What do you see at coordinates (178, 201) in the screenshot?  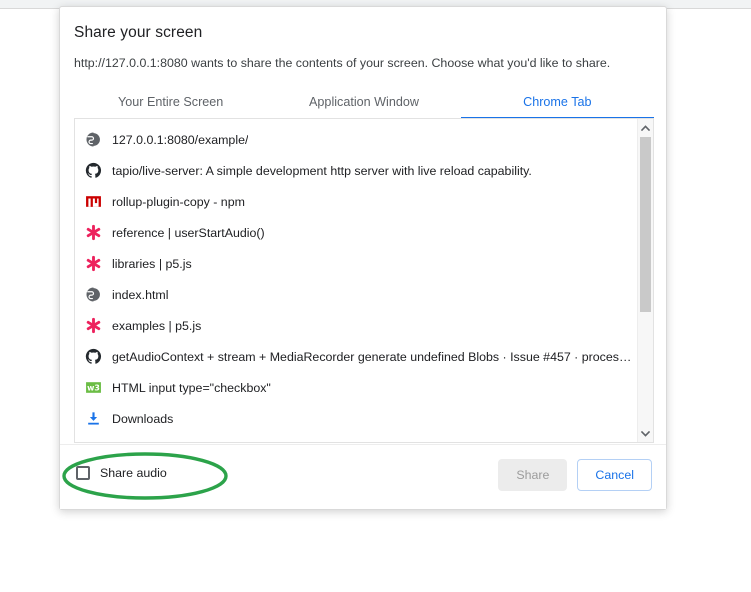 I see `list-item-label: rollup-plugin-copy - npm` at bounding box center [178, 201].